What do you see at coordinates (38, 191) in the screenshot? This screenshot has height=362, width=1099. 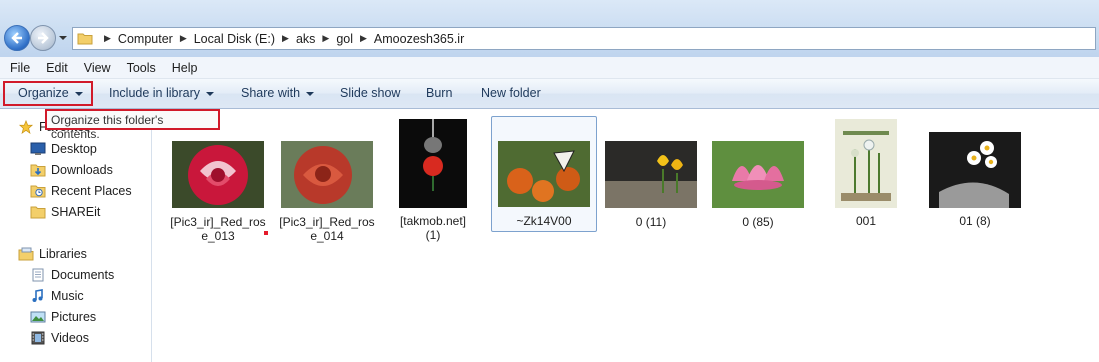 I see `recent-places-icon` at bounding box center [38, 191].